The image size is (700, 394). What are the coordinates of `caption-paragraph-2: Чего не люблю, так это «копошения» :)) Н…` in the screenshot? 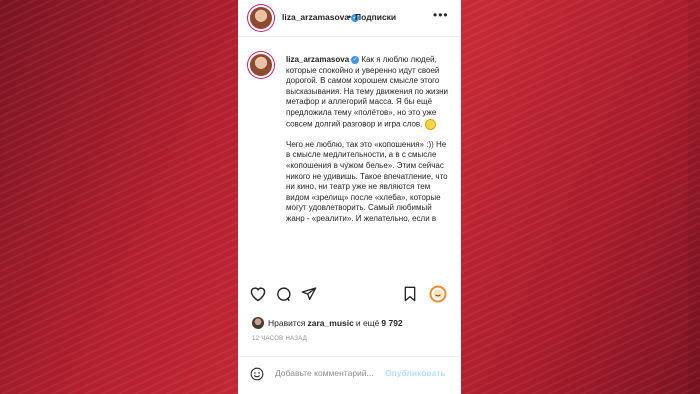 It's located at (367, 181).